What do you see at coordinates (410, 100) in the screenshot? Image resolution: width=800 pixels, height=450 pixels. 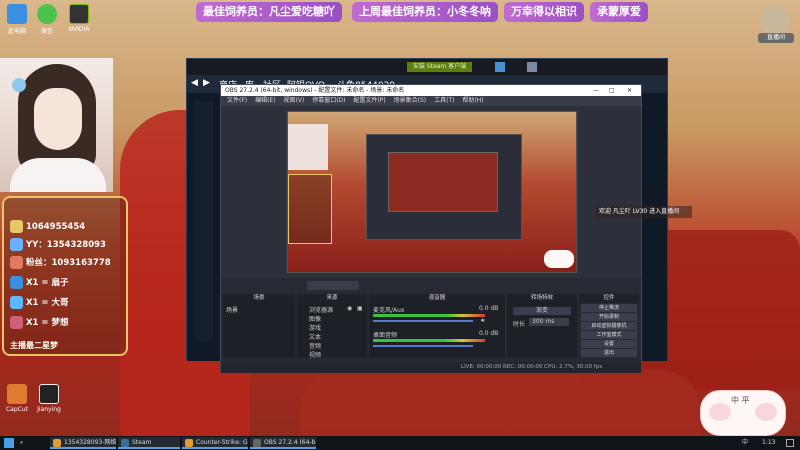 I see `menu-scene-collection: 场景集合(S)` at bounding box center [410, 100].